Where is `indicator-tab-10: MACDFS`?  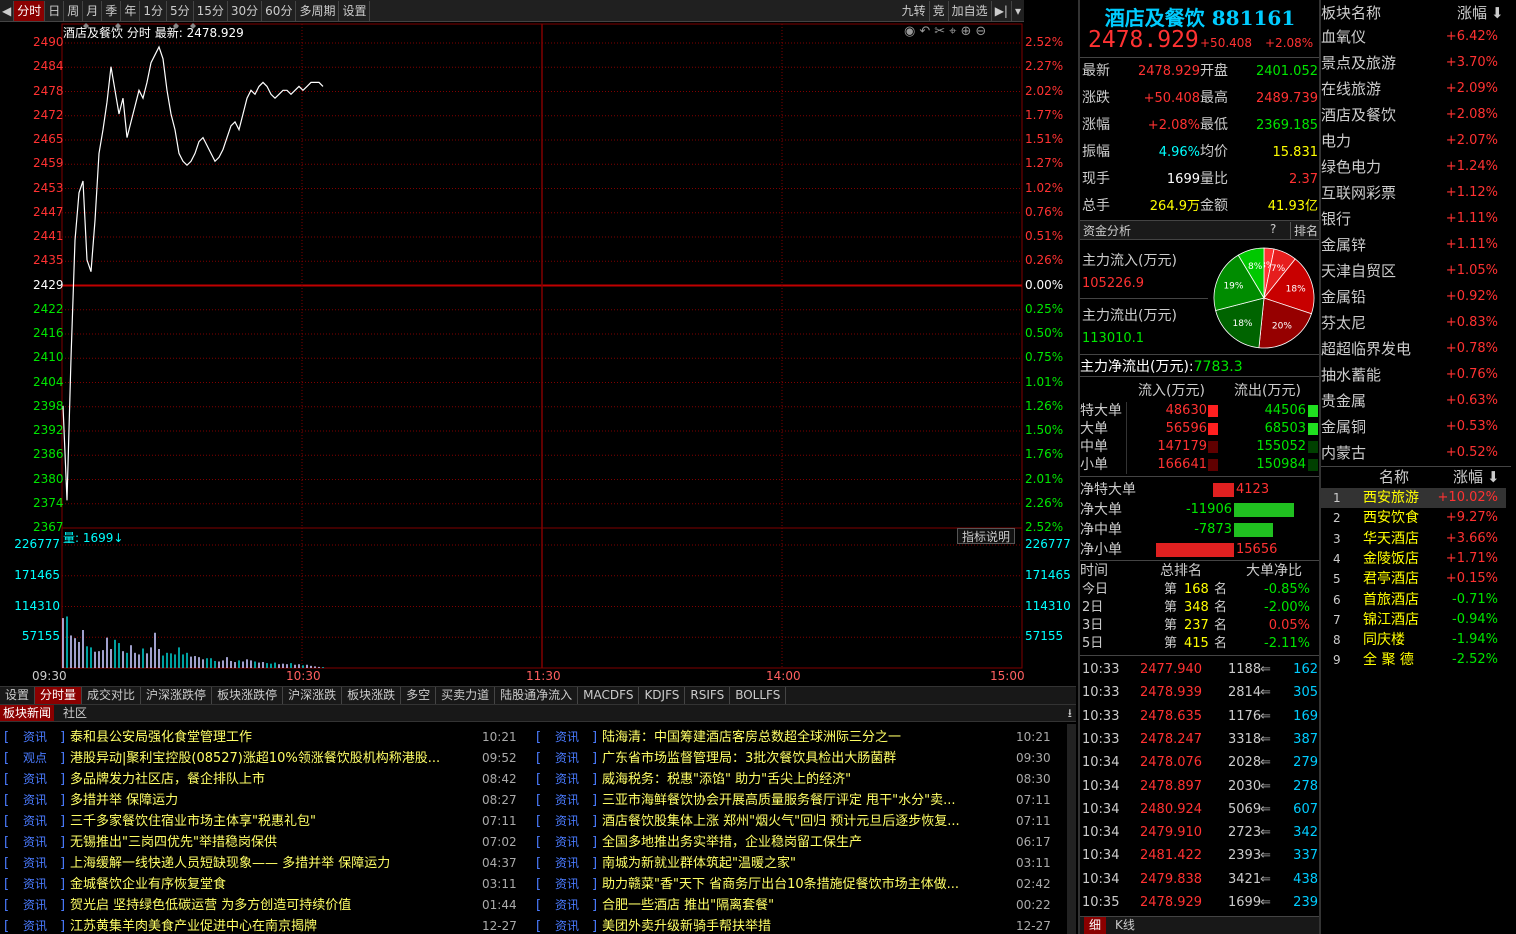
indicator-tab-10: MACDFS is located at coordinates (609, 695).